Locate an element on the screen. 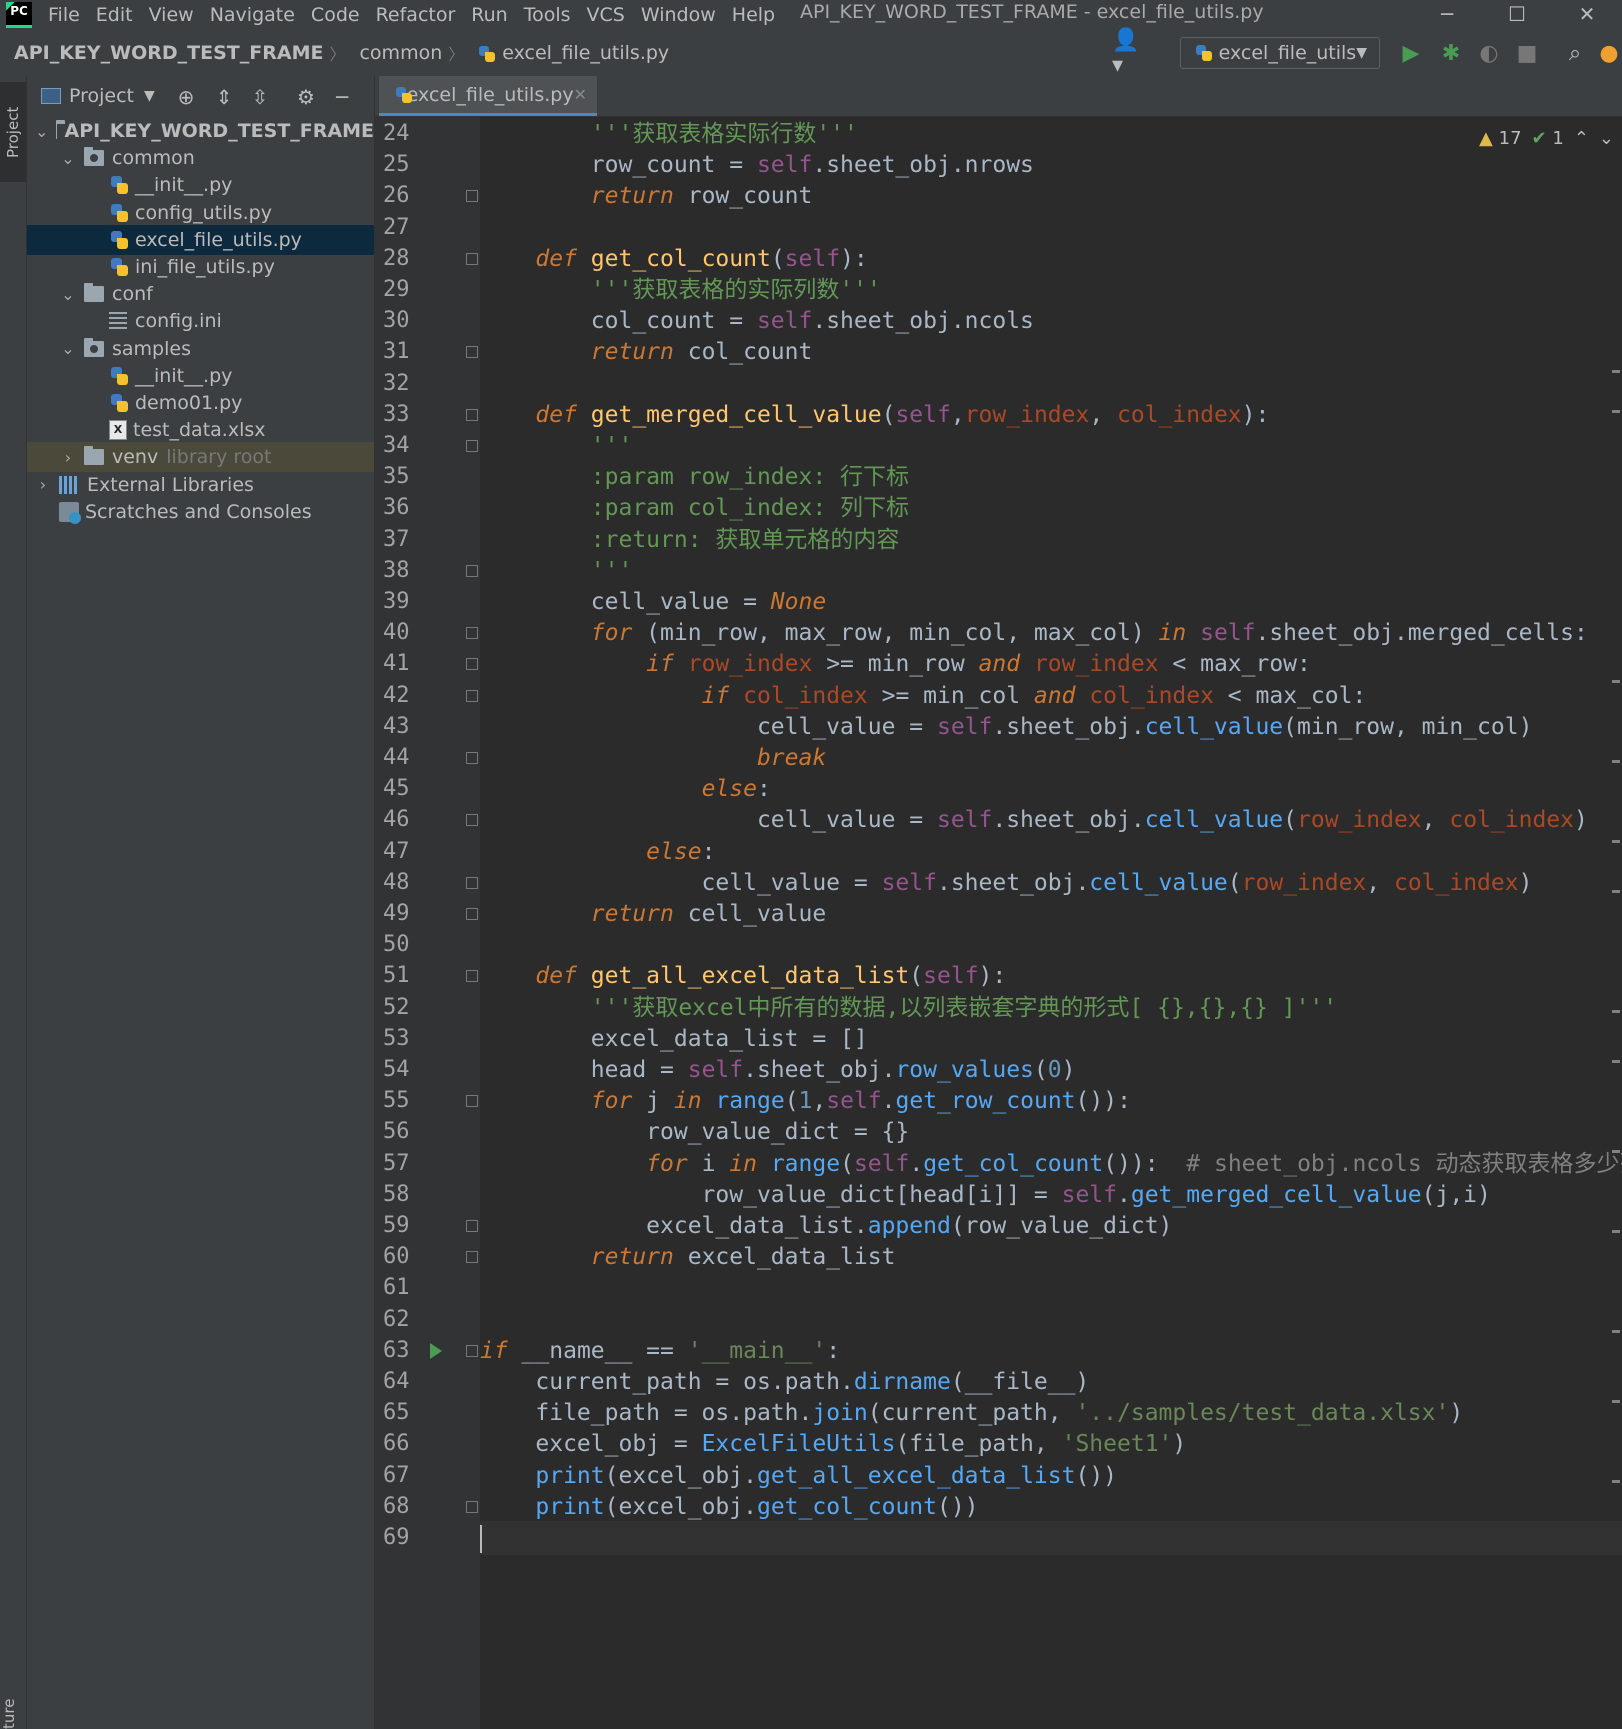  maximize-icon: ☐ is located at coordinates (1517, 14).